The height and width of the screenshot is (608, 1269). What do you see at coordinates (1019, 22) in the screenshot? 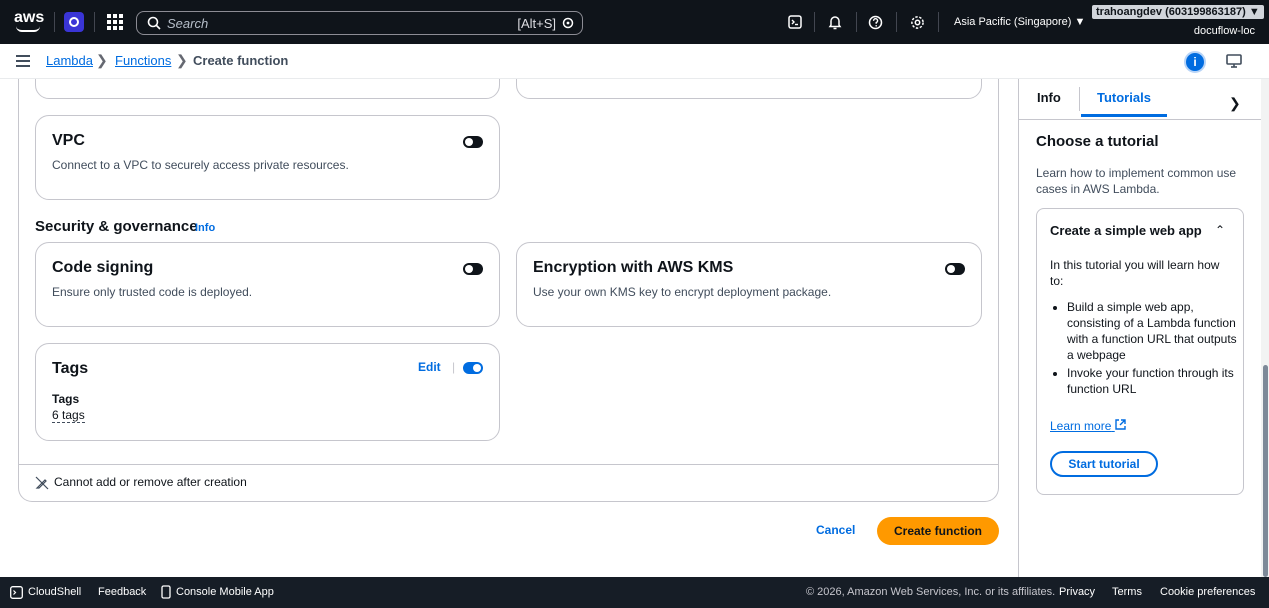
I see `region-selector: Asia Pacific (Singapore) ▼` at bounding box center [1019, 22].